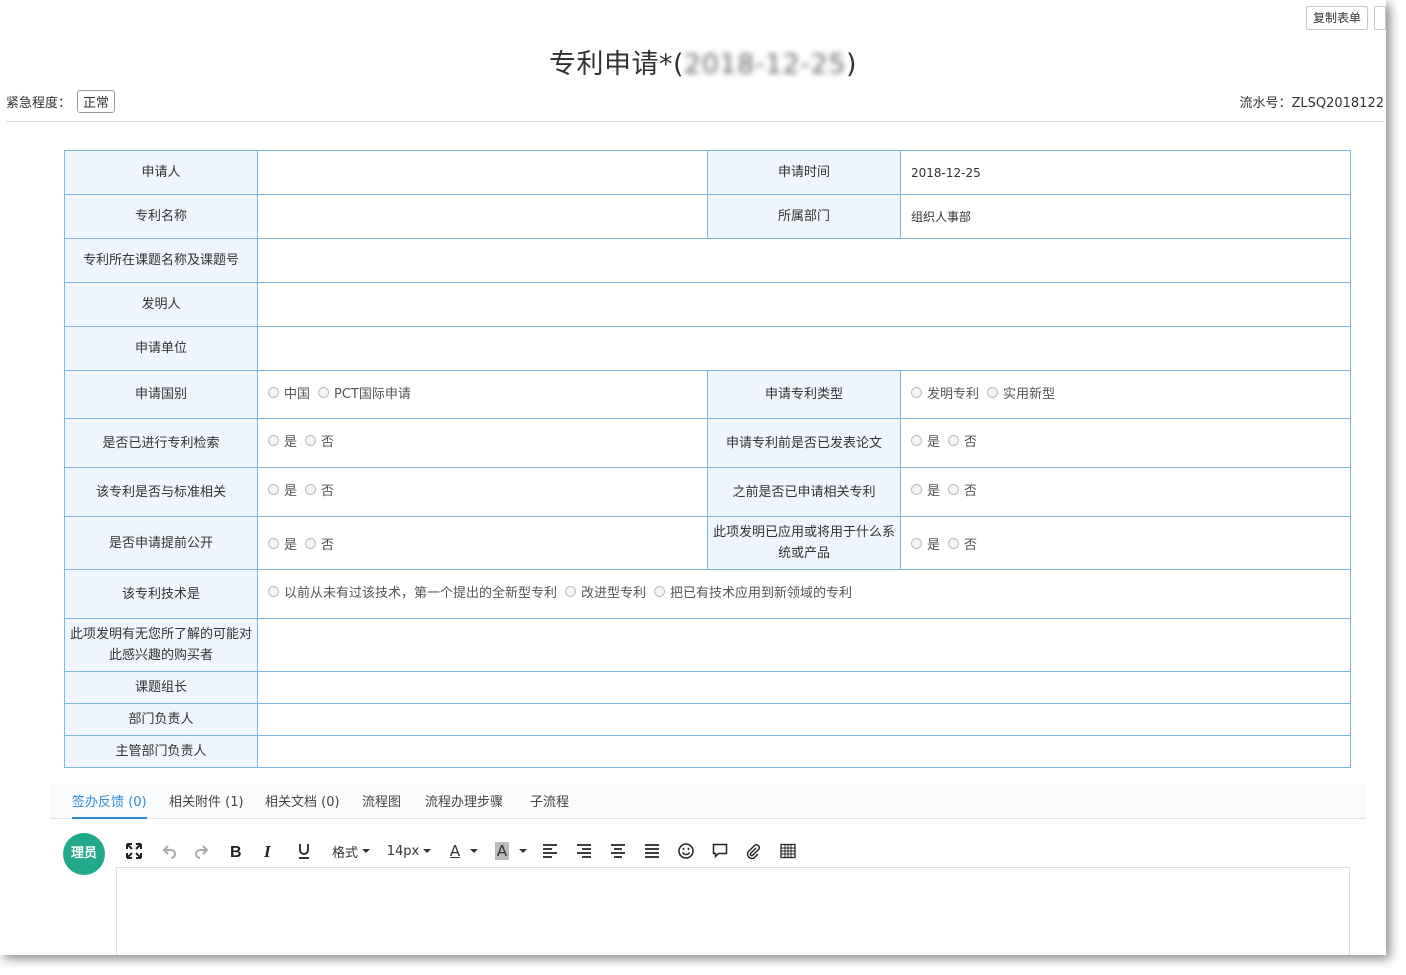 Image resolution: width=1406 pixels, height=975 pixels. What do you see at coordinates (381, 801) in the screenshot?
I see `tab-flowchart: 流程图` at bounding box center [381, 801].